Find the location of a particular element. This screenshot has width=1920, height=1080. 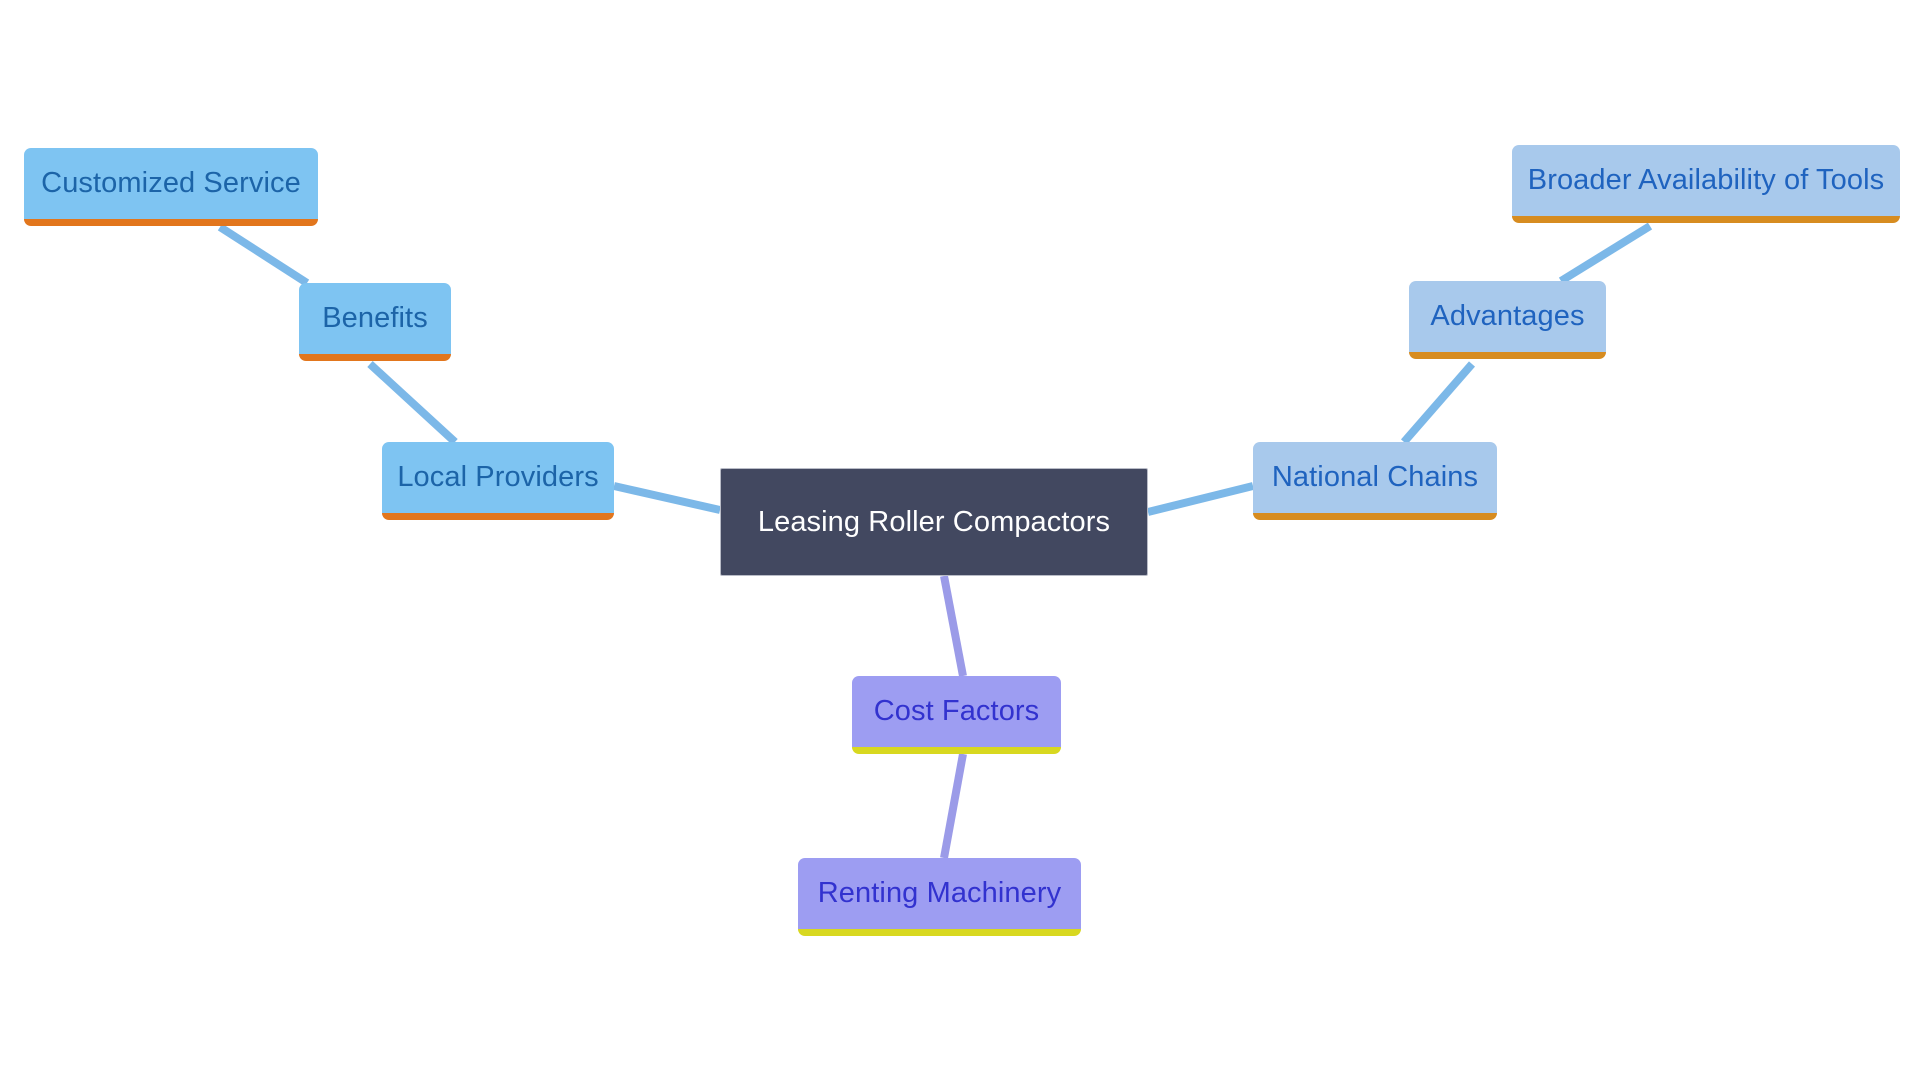

node-label-advantages: Advantages is located at coordinates (1507, 316).